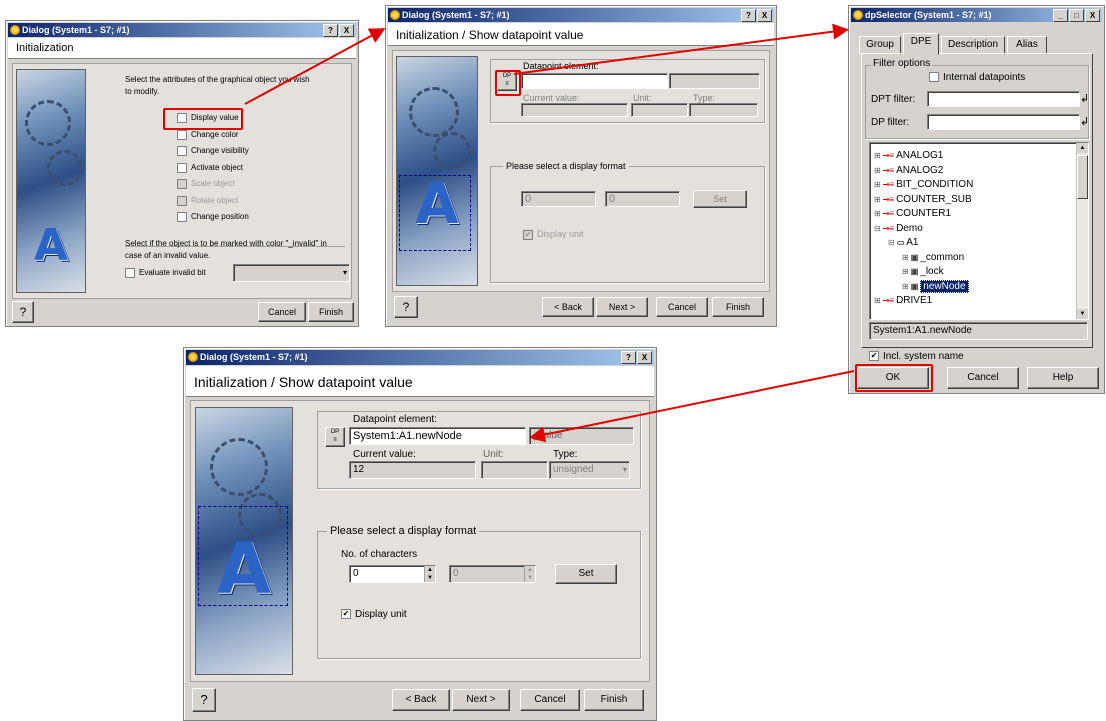 This screenshot has height=721, width=1106. What do you see at coordinates (921, 44) in the screenshot?
I see `tab-dpe: DPE` at bounding box center [921, 44].